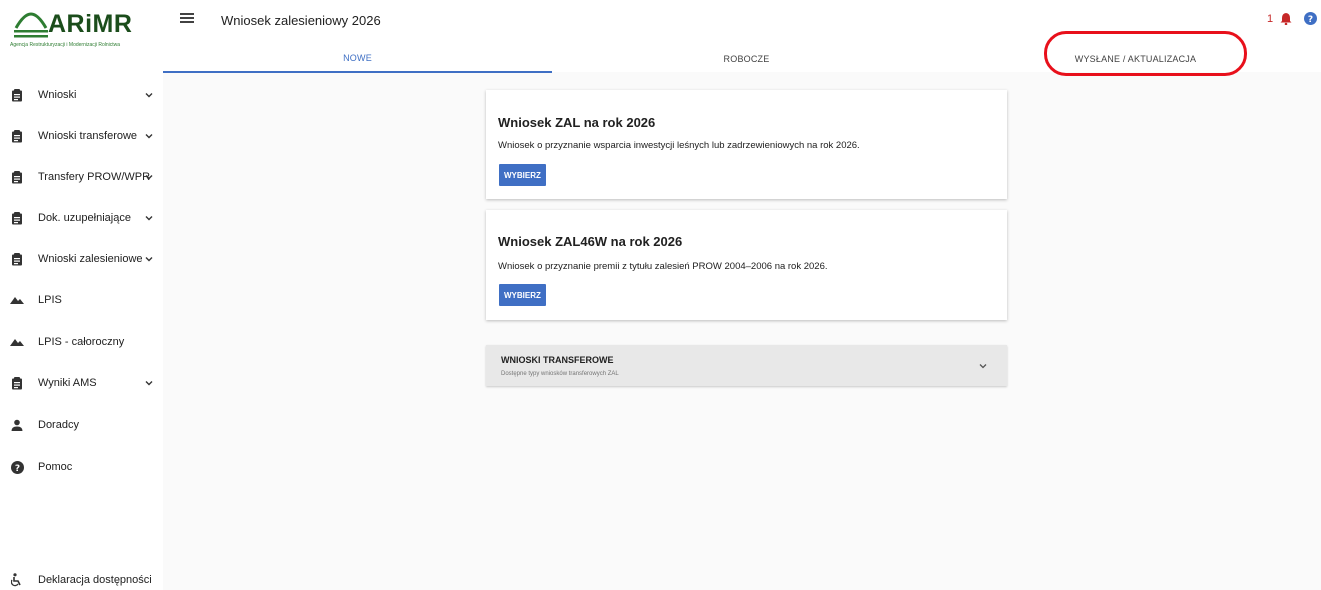 This screenshot has width=1321, height=590. What do you see at coordinates (55, 467) in the screenshot?
I see `sidebar-item-label: Pomoc` at bounding box center [55, 467].